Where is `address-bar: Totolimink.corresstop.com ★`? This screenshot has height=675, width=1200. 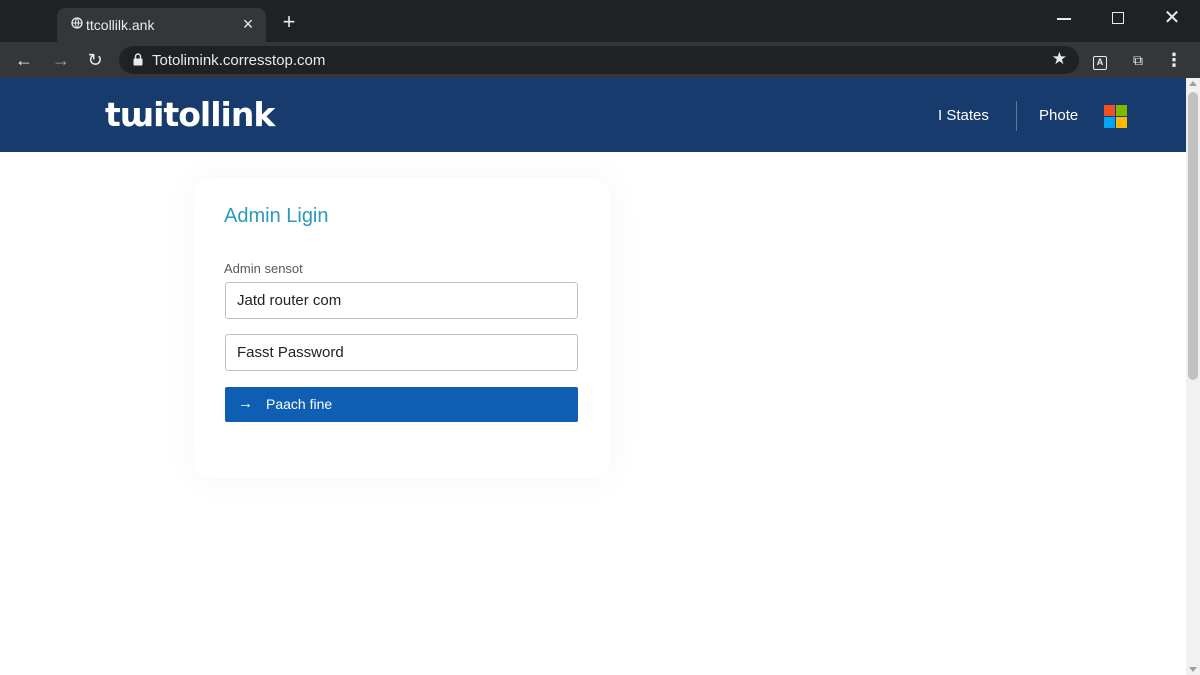 address-bar: Totolimink.corresstop.com ★ is located at coordinates (599, 60).